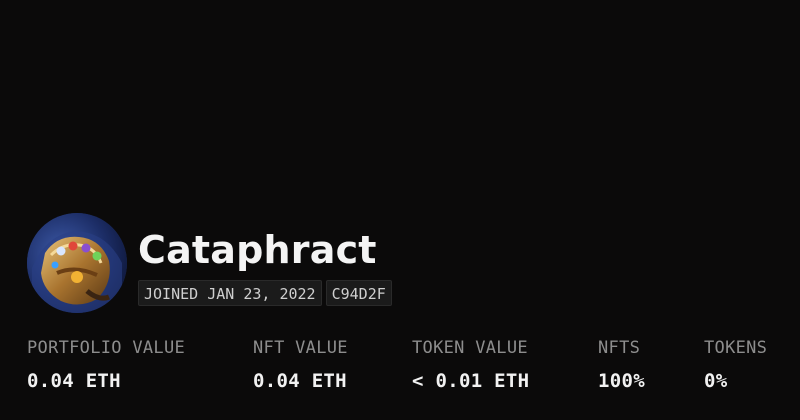 Image resolution: width=800 pixels, height=420 pixels. I want to click on gauntlet-avatar-icon, so click(77, 263).